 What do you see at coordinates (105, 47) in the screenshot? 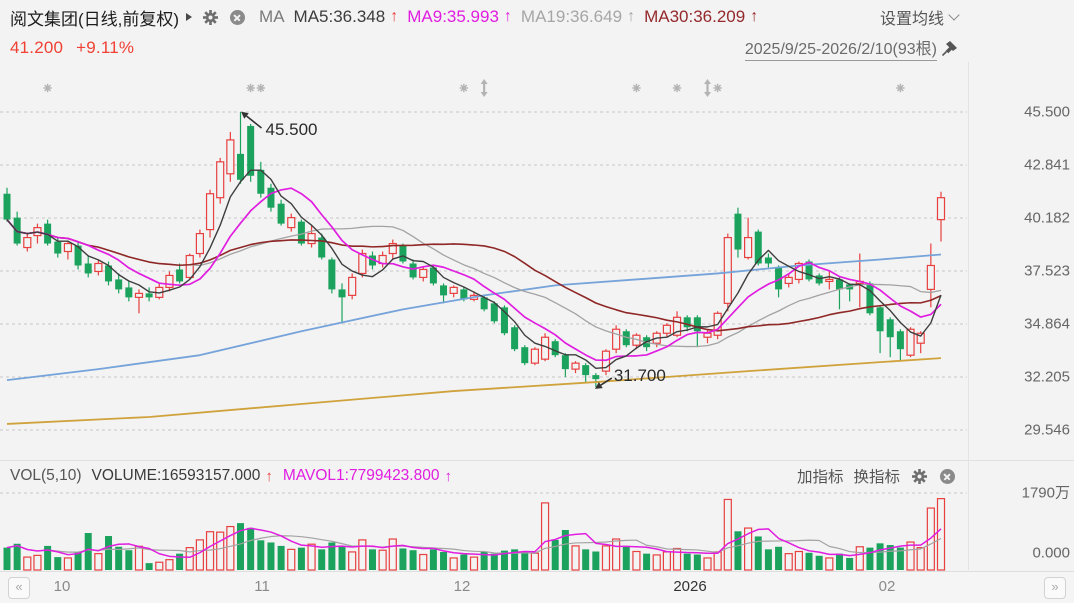
I see `change-percent: +9.11%` at bounding box center [105, 47].